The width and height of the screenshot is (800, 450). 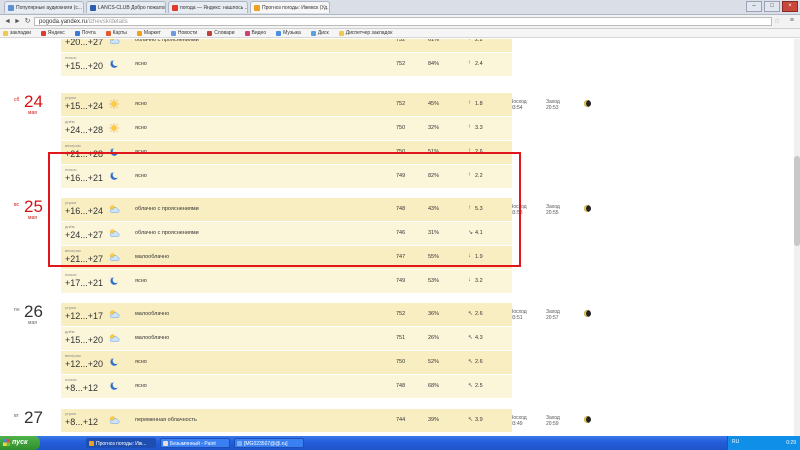 I want to click on wind-speed: 4.3, so click(x=479, y=338).